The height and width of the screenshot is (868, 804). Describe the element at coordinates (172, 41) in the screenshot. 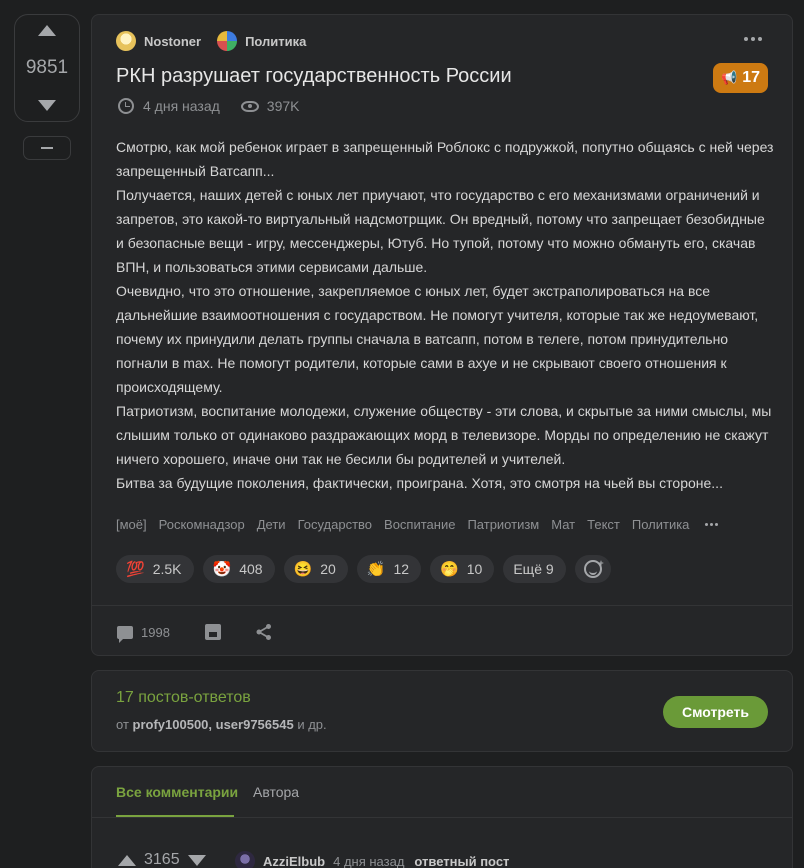

I see `author-name: Nostoner` at that location.